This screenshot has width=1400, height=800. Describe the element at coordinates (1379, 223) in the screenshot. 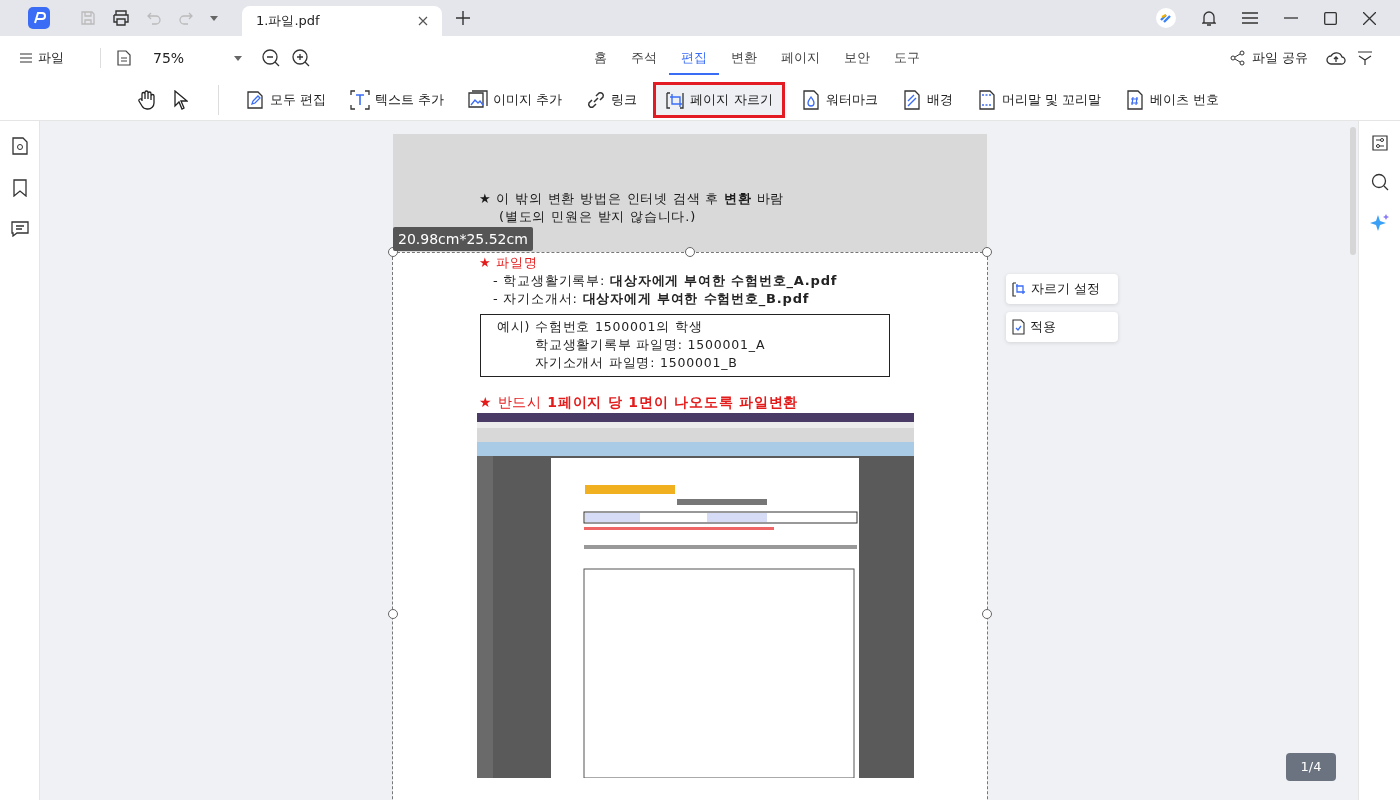

I see `sparkle-icon` at that location.